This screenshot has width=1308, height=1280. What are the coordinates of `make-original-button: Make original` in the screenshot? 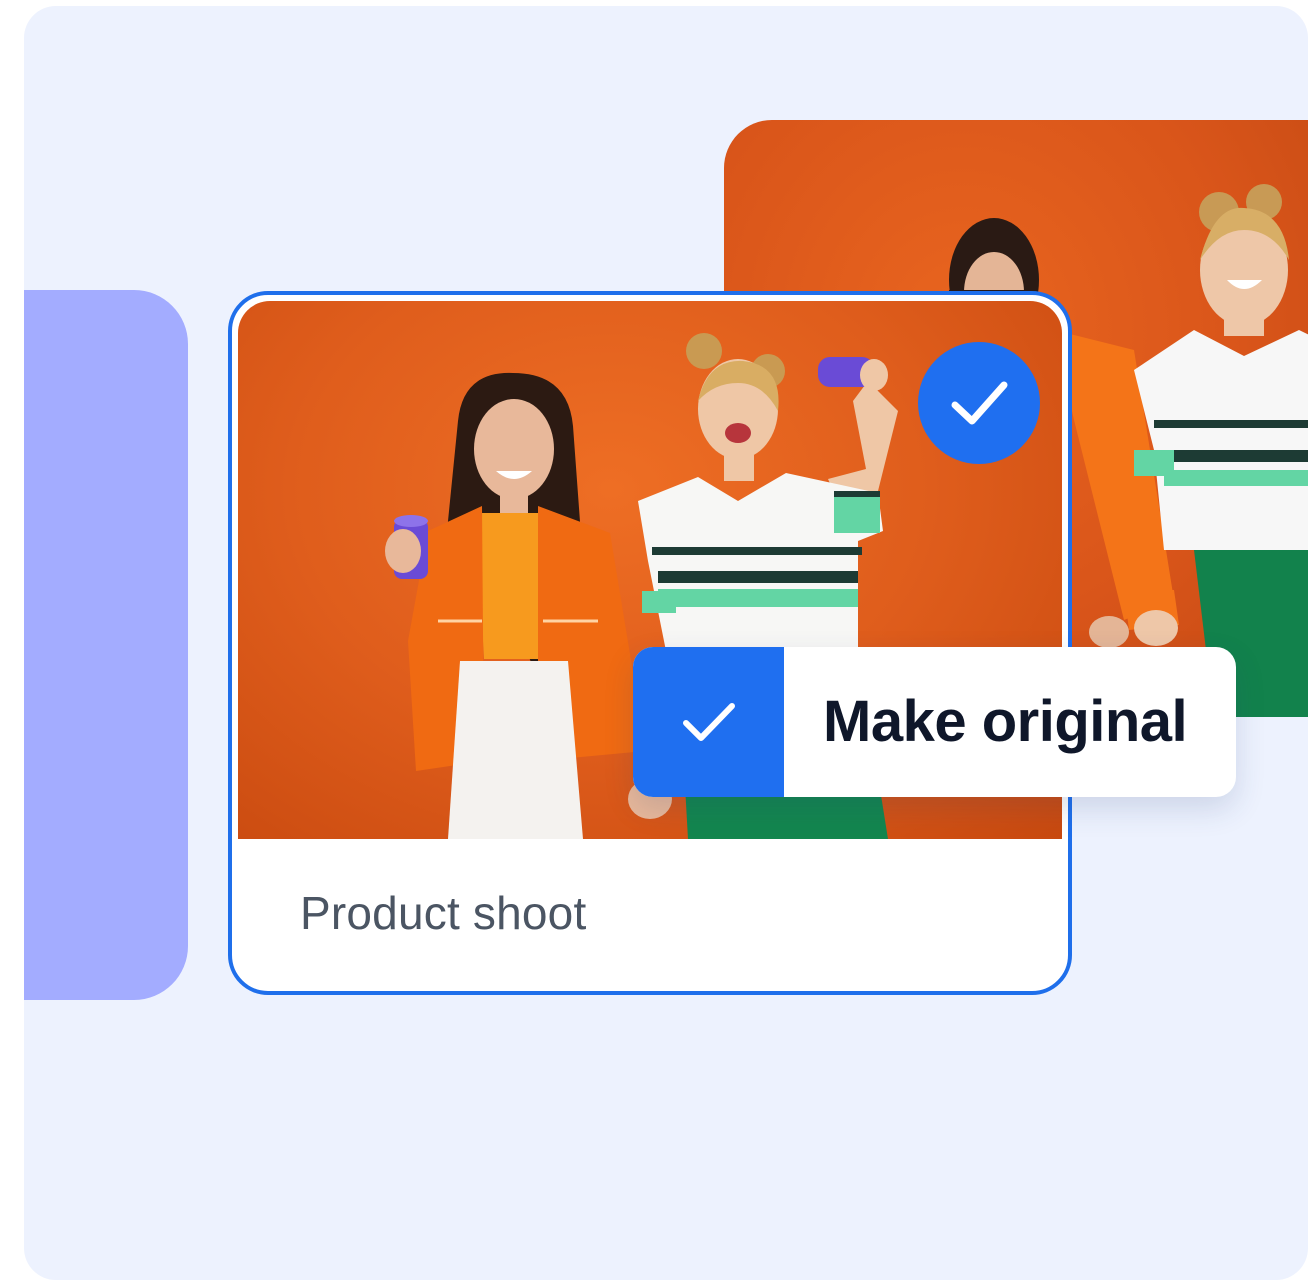 It's located at (934, 722).